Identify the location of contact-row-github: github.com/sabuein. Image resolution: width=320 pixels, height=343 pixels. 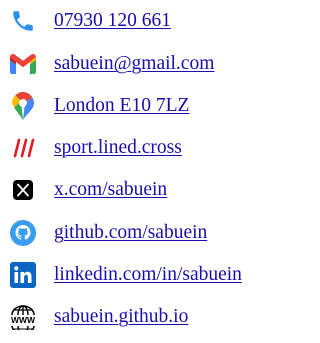
(143, 233).